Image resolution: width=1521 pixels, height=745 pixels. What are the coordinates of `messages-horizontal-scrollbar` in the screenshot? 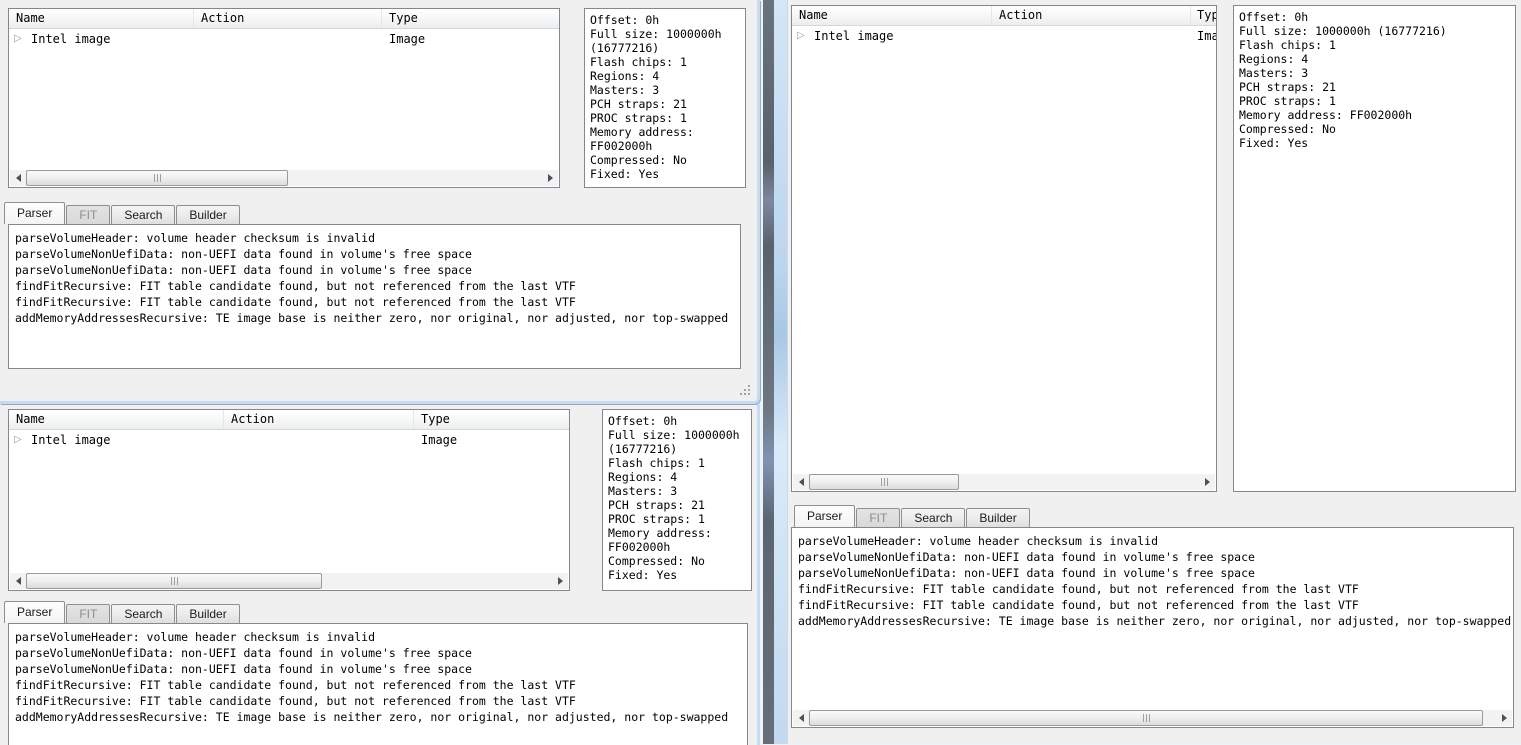 It's located at (1152, 718).